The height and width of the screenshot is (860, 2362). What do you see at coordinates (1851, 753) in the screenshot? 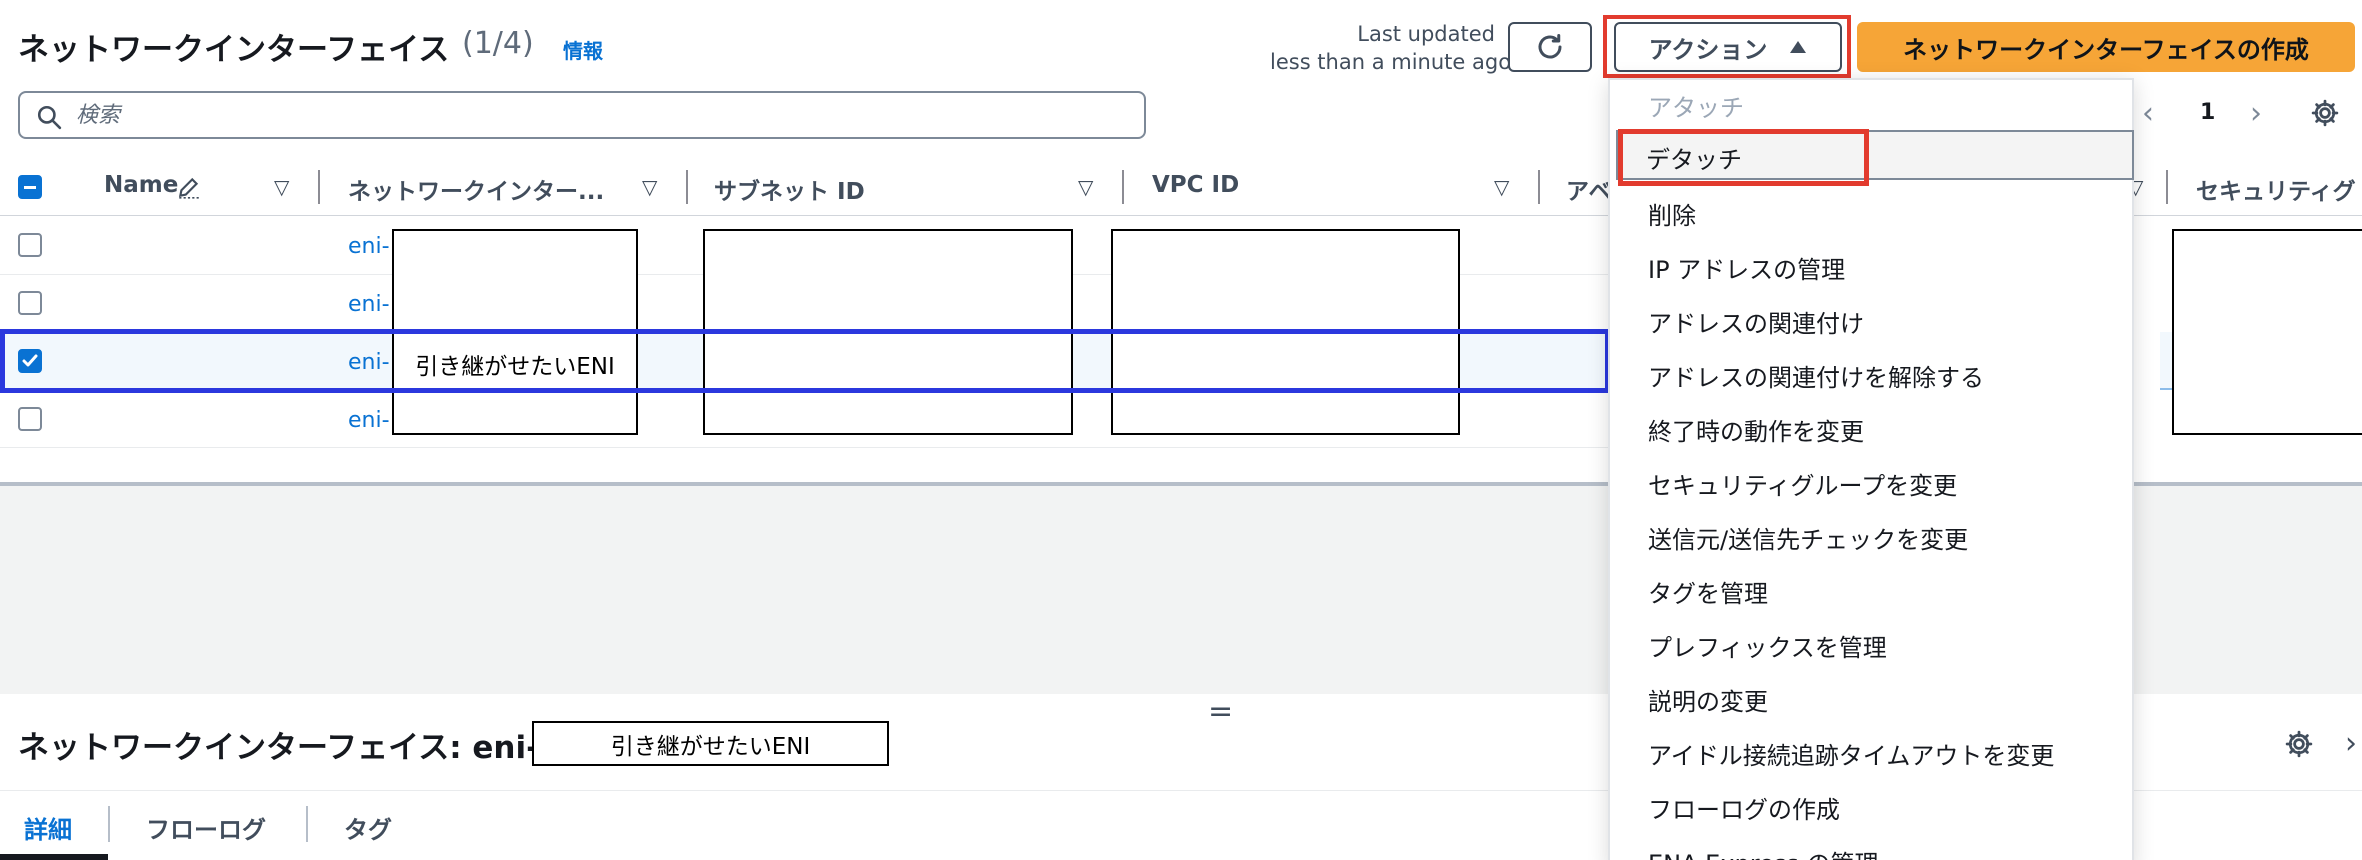
I see `menu-item-idle-timeout: アイドル接続追跡タイムアウトを変更` at bounding box center [1851, 753].